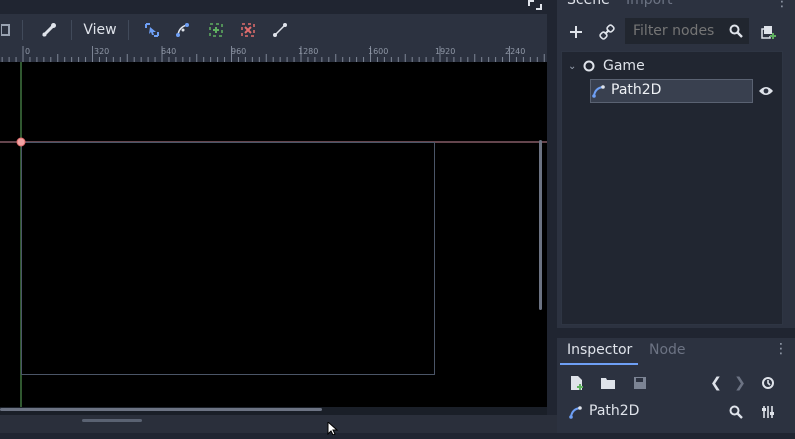 This screenshot has width=795, height=439. What do you see at coordinates (216, 30) in the screenshot?
I see `add-point-plus-icon` at bounding box center [216, 30].